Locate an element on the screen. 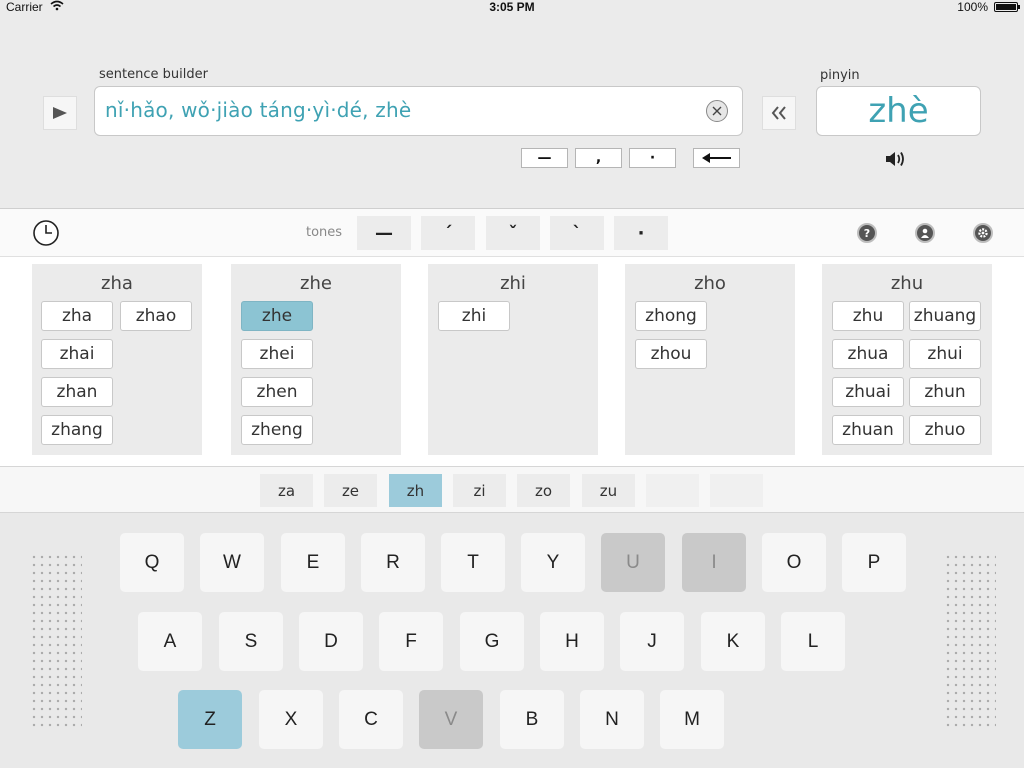 The image size is (1024, 768). syllable-zhe: zhe is located at coordinates (277, 316).